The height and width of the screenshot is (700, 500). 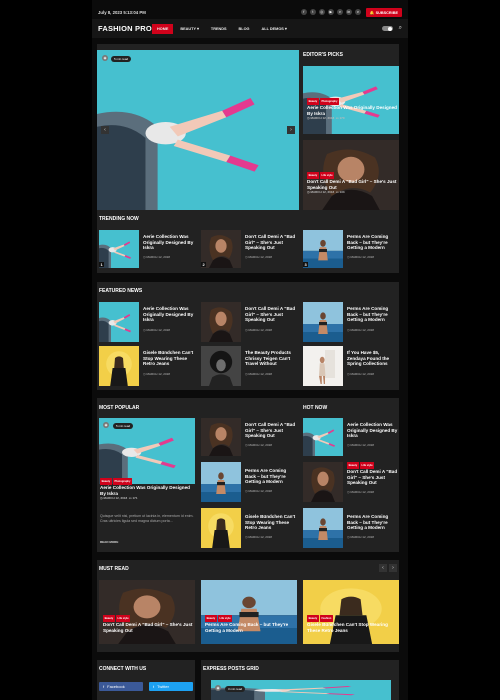 What do you see at coordinates (106, 425) in the screenshot?
I see `camera-icon: ◉` at bounding box center [106, 425].